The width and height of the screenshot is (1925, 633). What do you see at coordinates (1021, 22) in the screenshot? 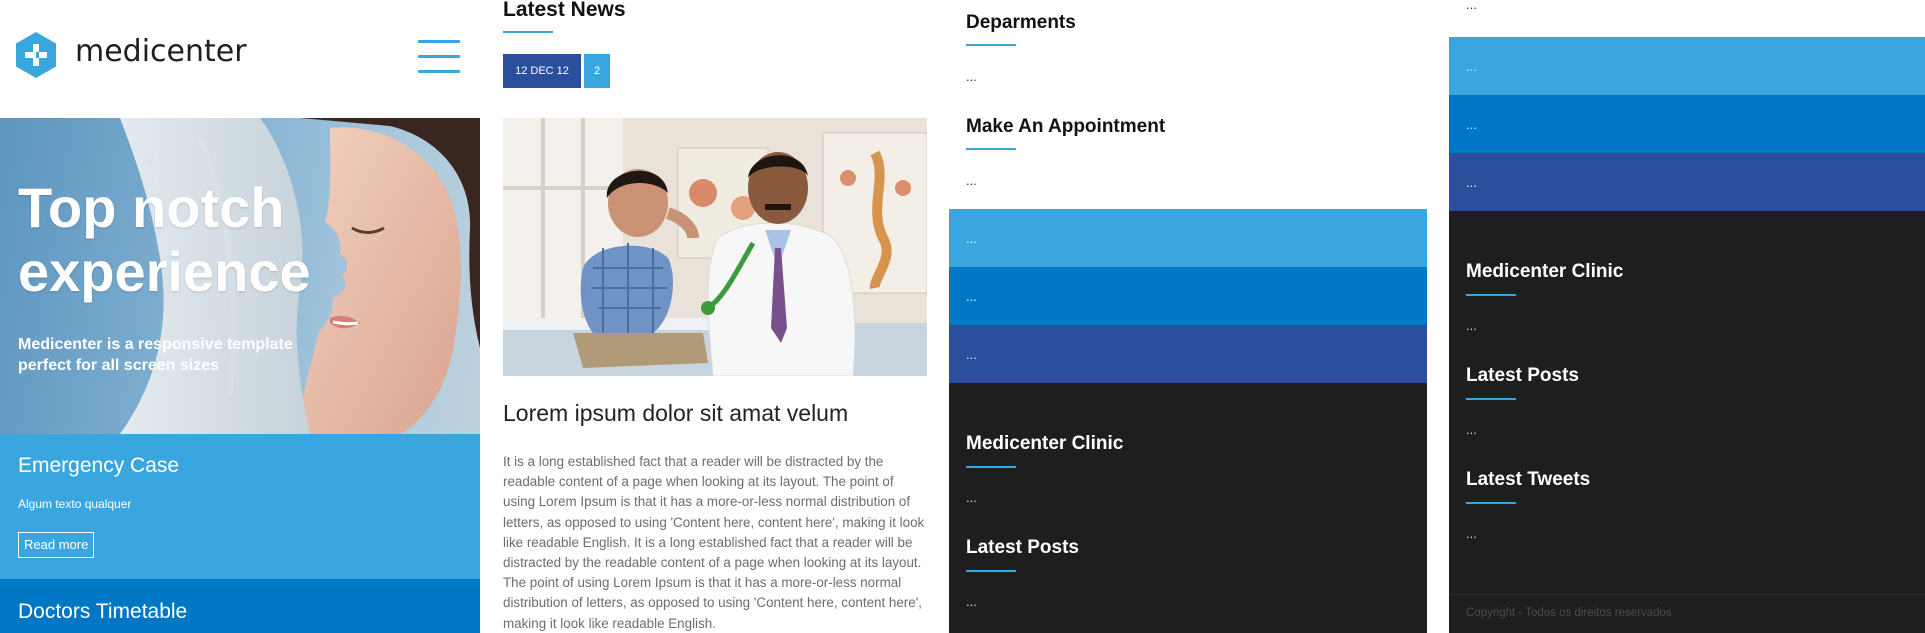
I see `departments-heading: Deparments` at bounding box center [1021, 22].